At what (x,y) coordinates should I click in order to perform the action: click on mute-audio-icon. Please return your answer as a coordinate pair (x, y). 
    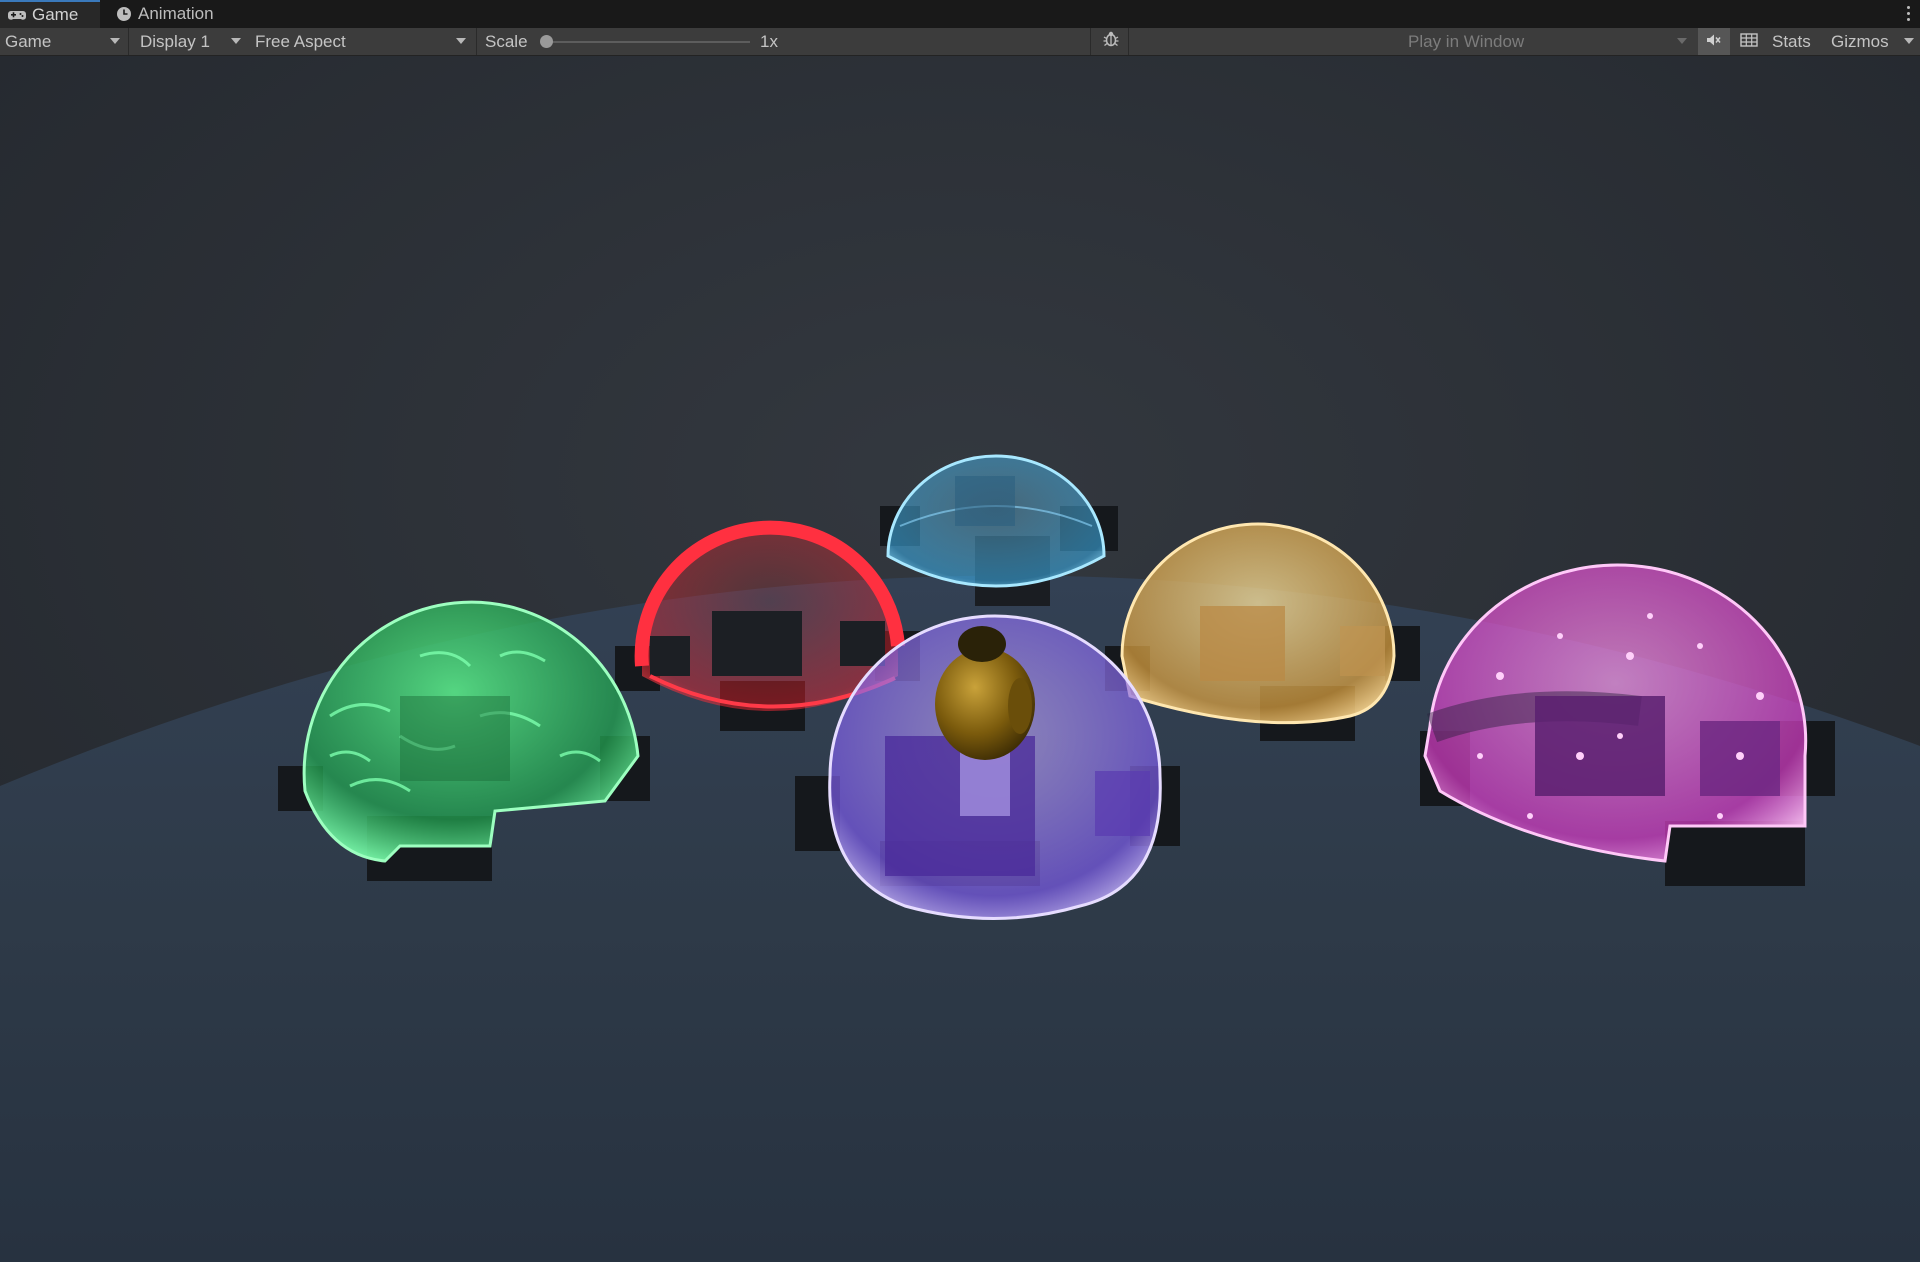
    Looking at the image, I should click on (1714, 42).